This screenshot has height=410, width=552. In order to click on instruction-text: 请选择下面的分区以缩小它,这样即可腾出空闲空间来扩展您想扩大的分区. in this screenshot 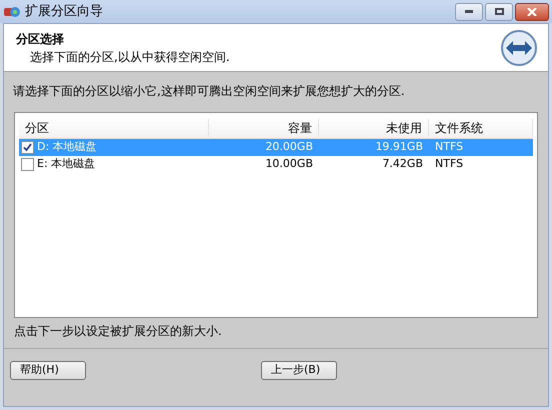, I will do `click(209, 91)`.